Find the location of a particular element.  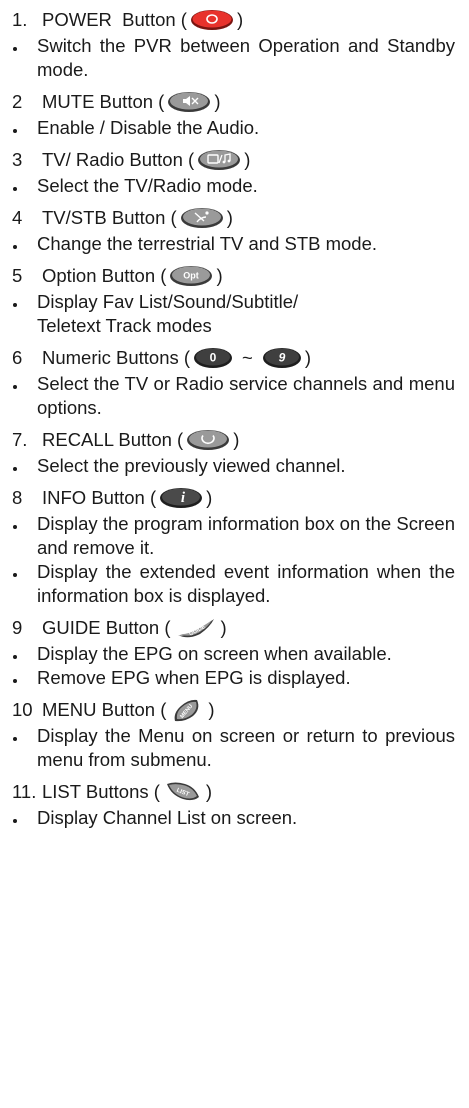

item-number: 11. is located at coordinates (24, 791).